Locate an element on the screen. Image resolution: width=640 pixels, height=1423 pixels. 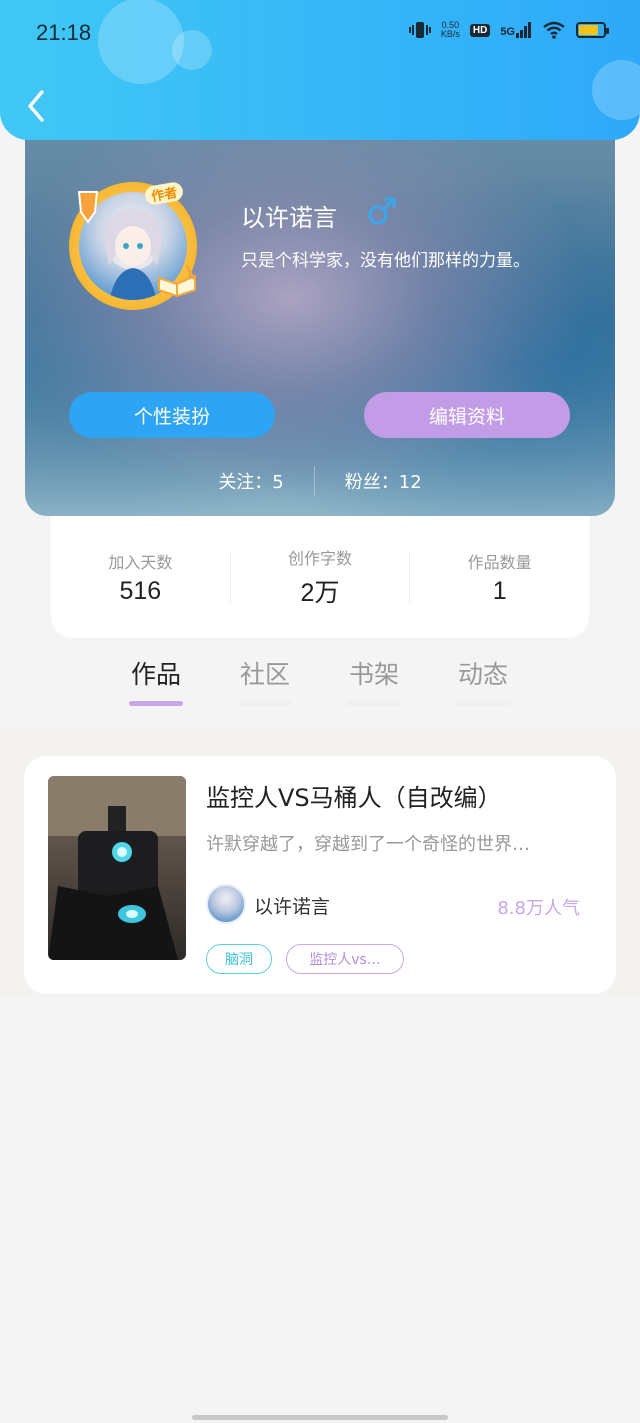
pencil-icon is located at coordinates (88, 207).